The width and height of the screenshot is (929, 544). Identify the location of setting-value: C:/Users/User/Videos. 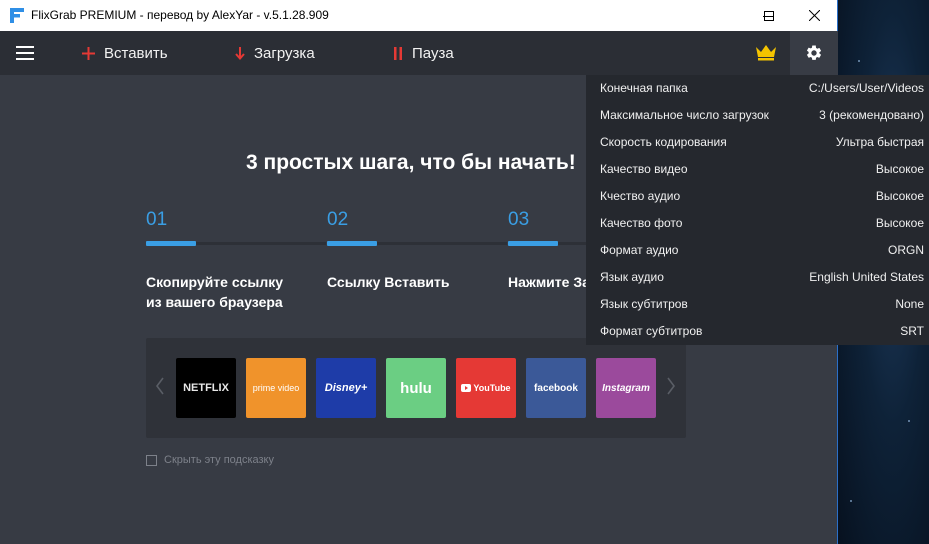
(866, 88).